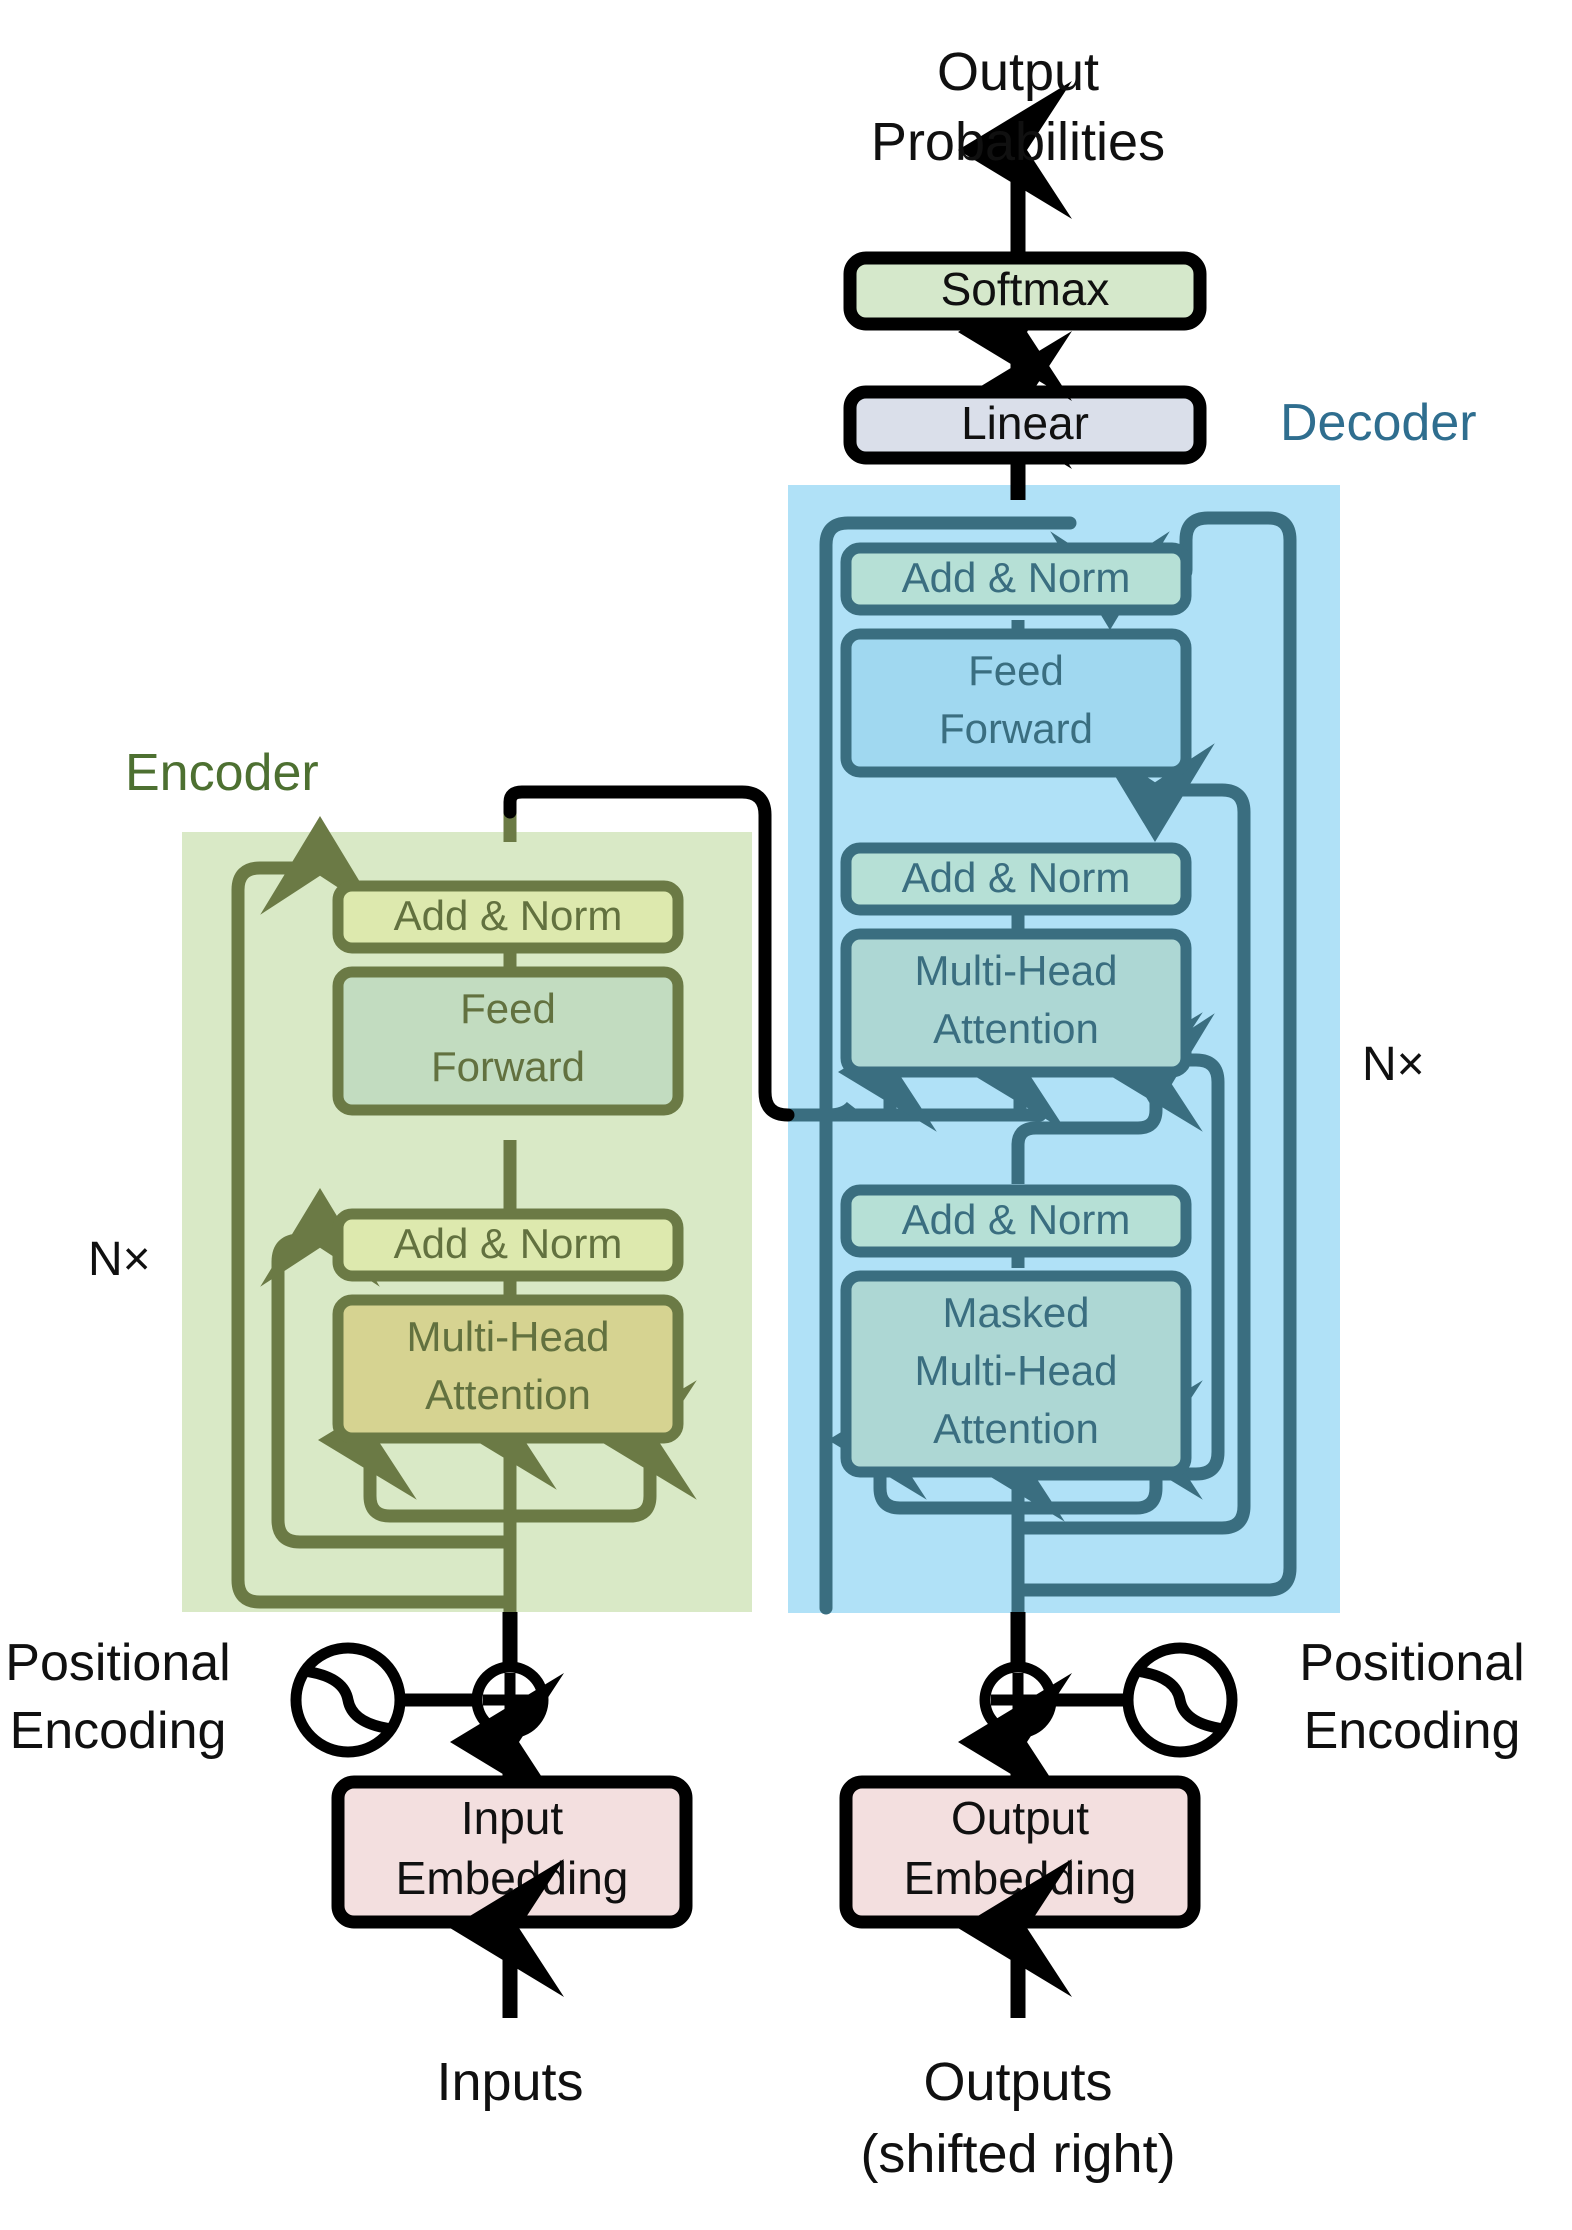 This screenshot has height=2230, width=1572. I want to click on decoder-add-norm-top: Add & Norm, so click(1016, 579).